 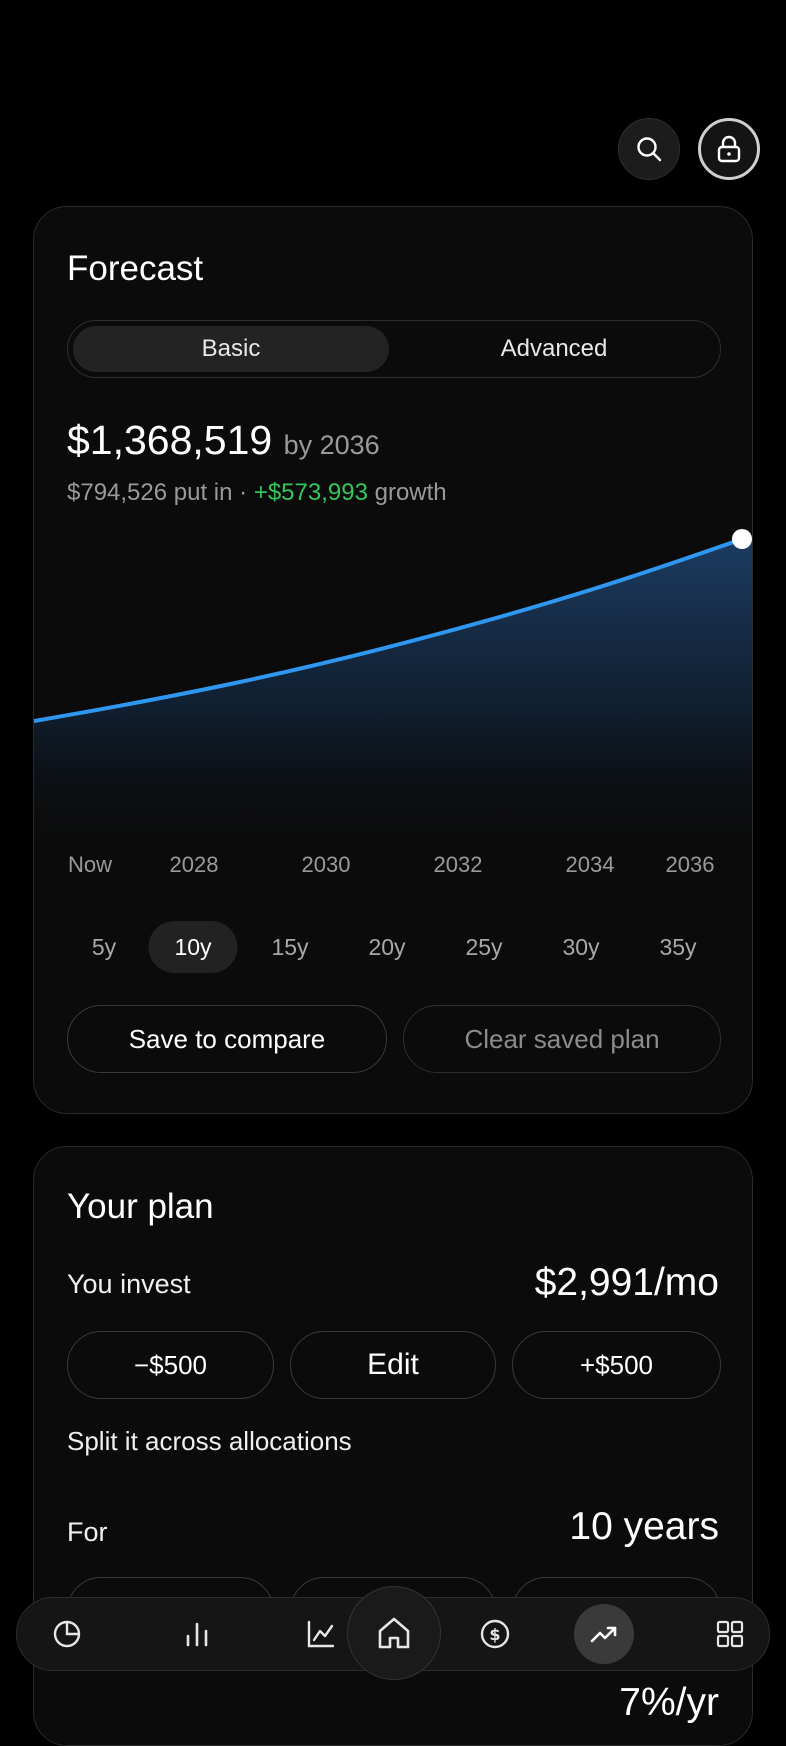 I want to click on tab-basic: Basic, so click(x=231, y=349).